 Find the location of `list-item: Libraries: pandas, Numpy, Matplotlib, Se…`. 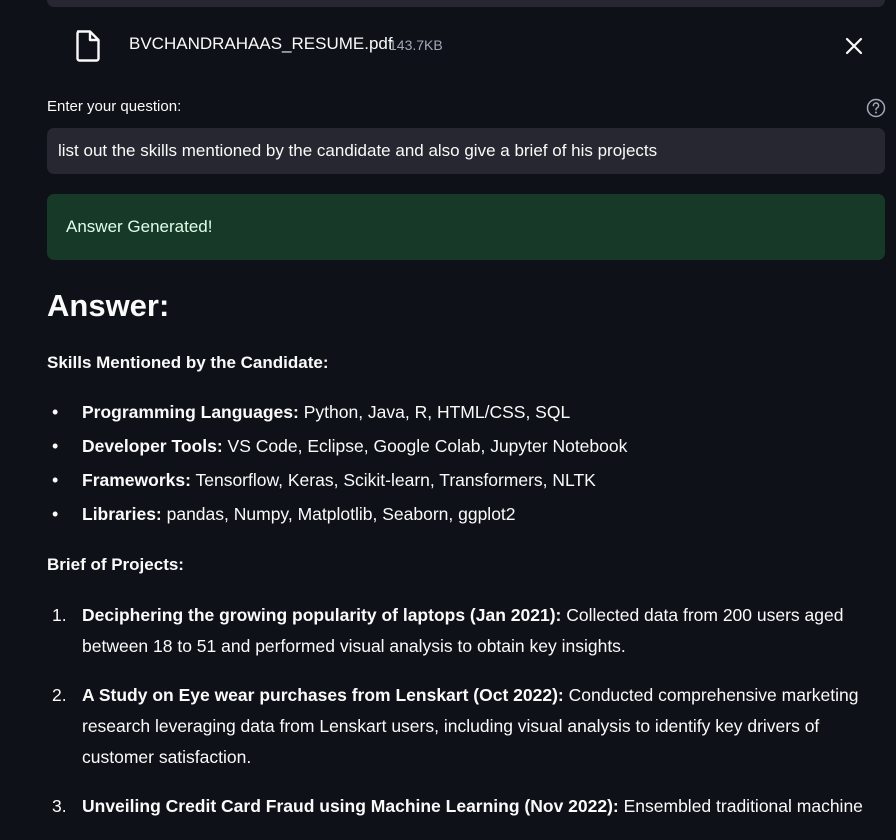

list-item: Libraries: pandas, Numpy, Matplotlib, Se… is located at coordinates (337, 519).